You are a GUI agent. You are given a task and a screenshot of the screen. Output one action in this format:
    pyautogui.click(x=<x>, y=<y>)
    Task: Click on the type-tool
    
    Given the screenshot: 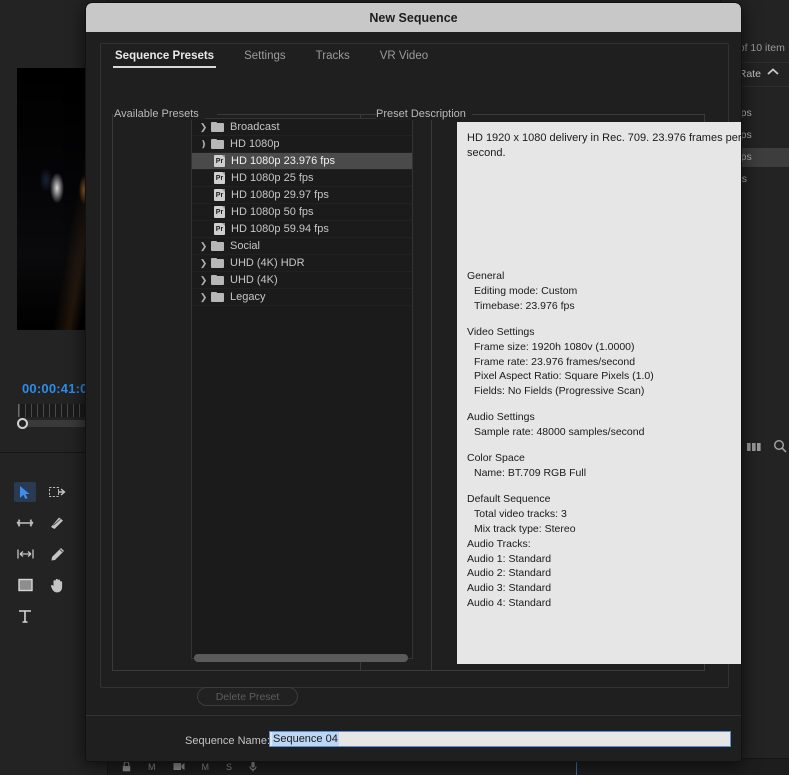 What is the action you would take?
    pyautogui.click(x=25, y=616)
    